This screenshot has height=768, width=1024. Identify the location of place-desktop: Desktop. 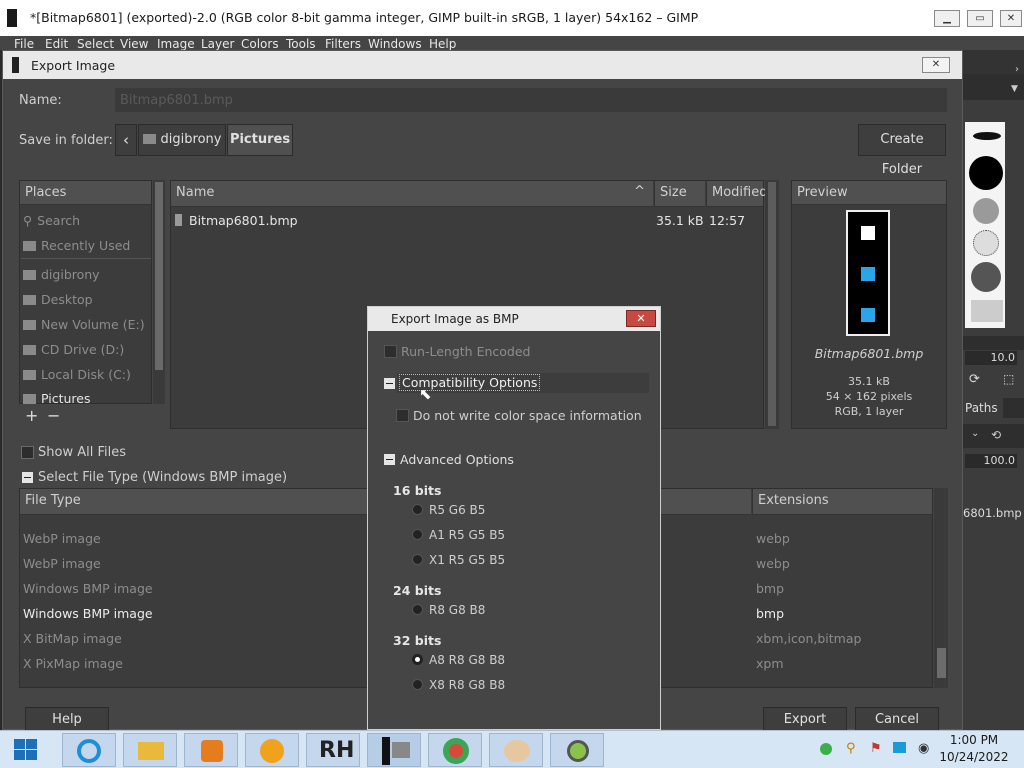
(58, 299).